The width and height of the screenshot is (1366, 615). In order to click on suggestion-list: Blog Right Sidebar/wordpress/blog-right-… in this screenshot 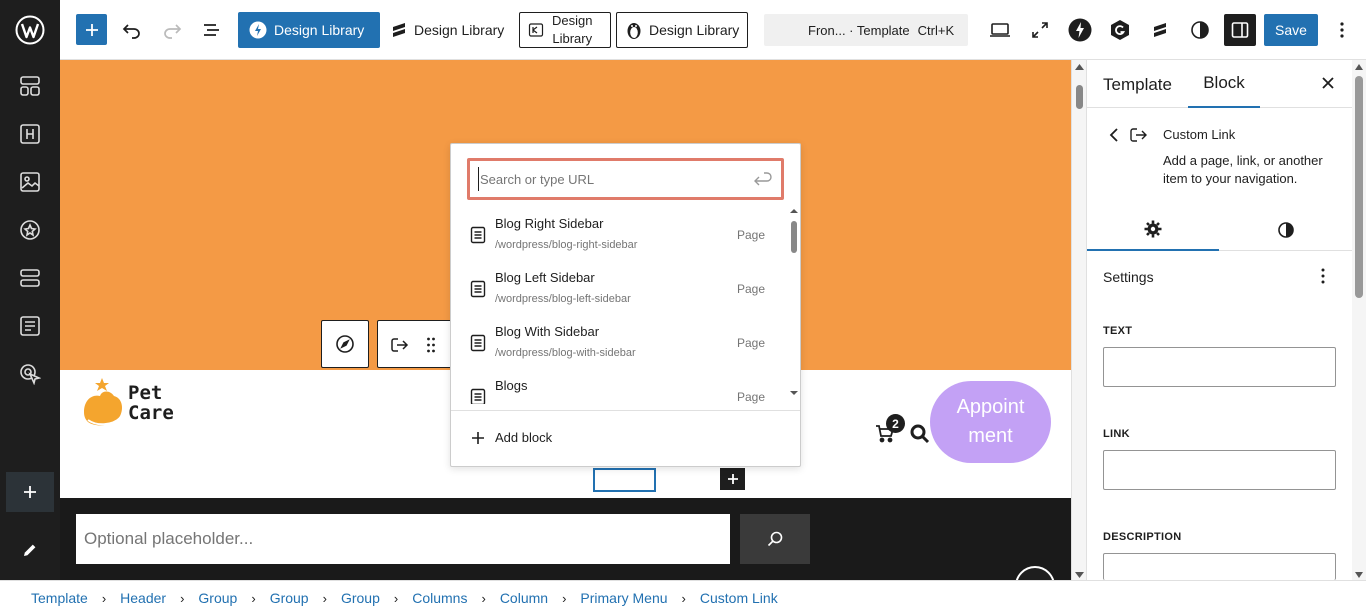, I will do `click(620, 306)`.